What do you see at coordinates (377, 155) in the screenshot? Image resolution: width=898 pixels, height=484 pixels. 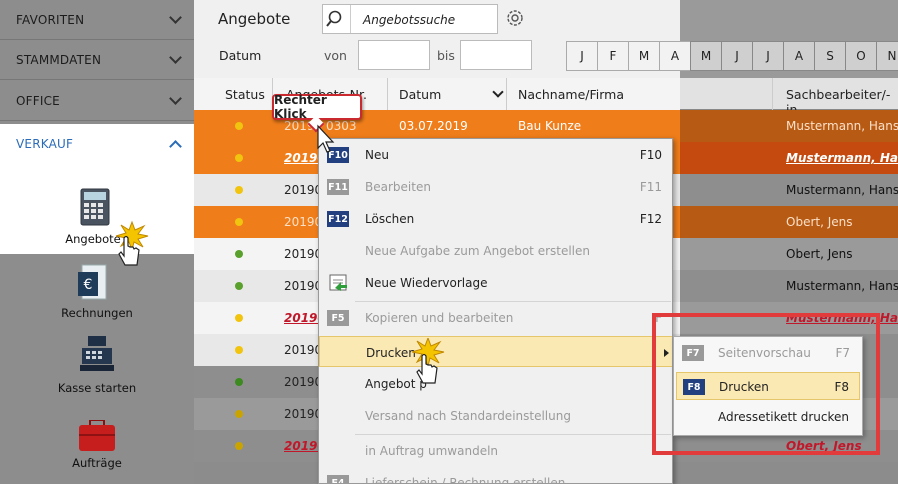 I see `menu-item-label: Neu` at bounding box center [377, 155].